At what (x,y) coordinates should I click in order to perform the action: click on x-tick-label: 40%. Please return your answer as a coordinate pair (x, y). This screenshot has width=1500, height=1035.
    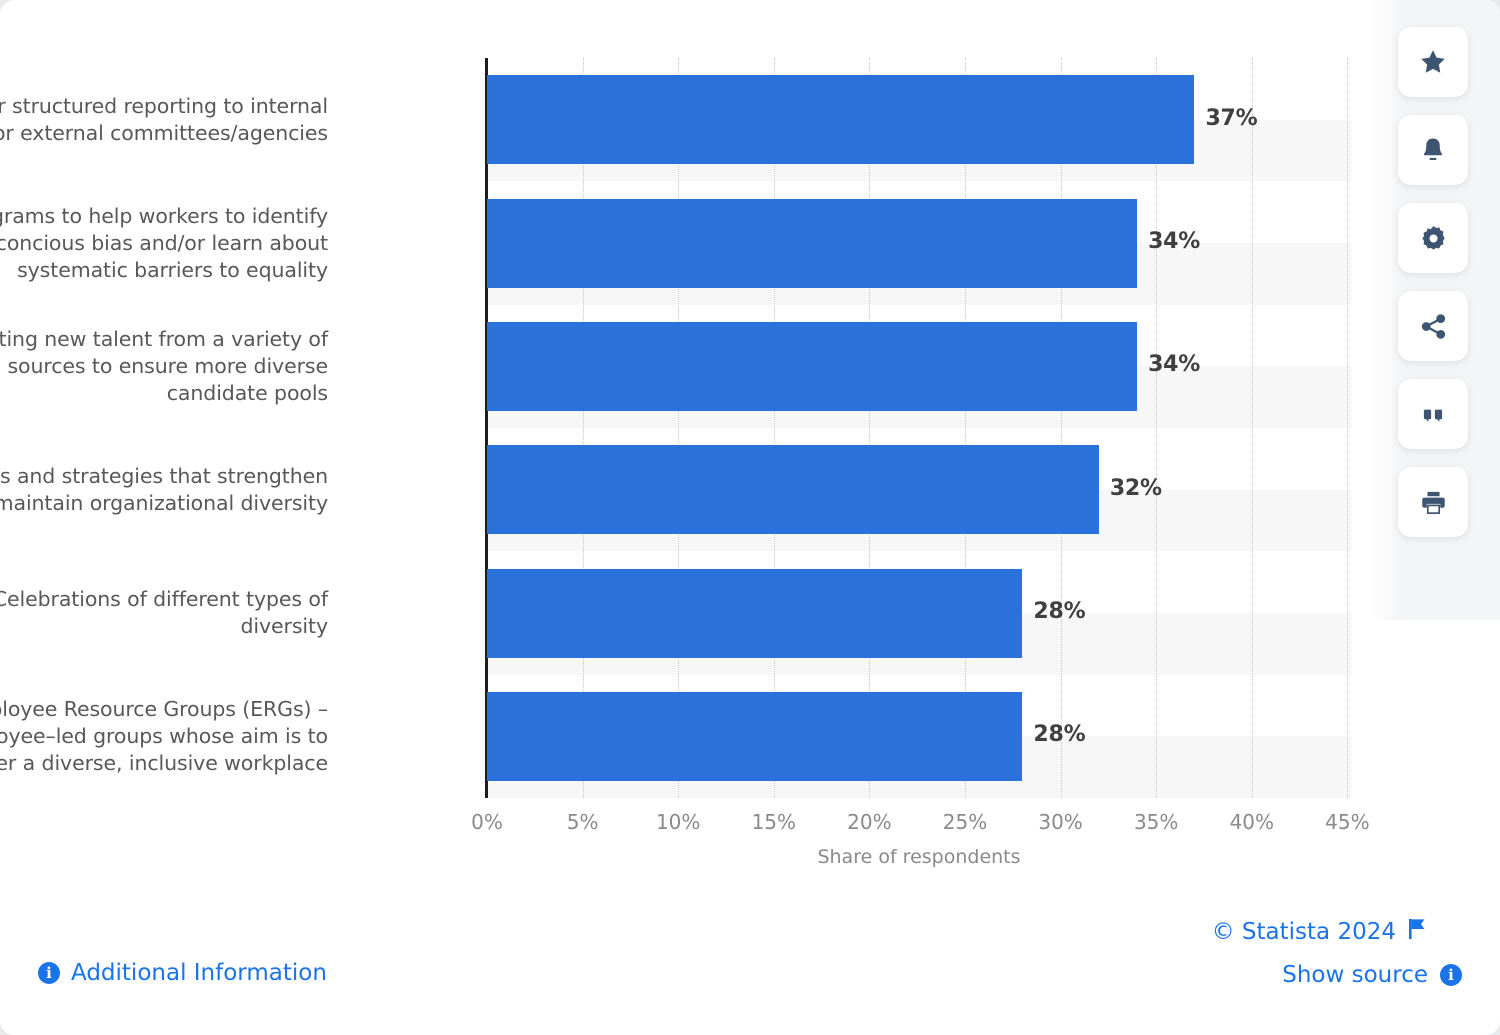
    Looking at the image, I should click on (1252, 822).